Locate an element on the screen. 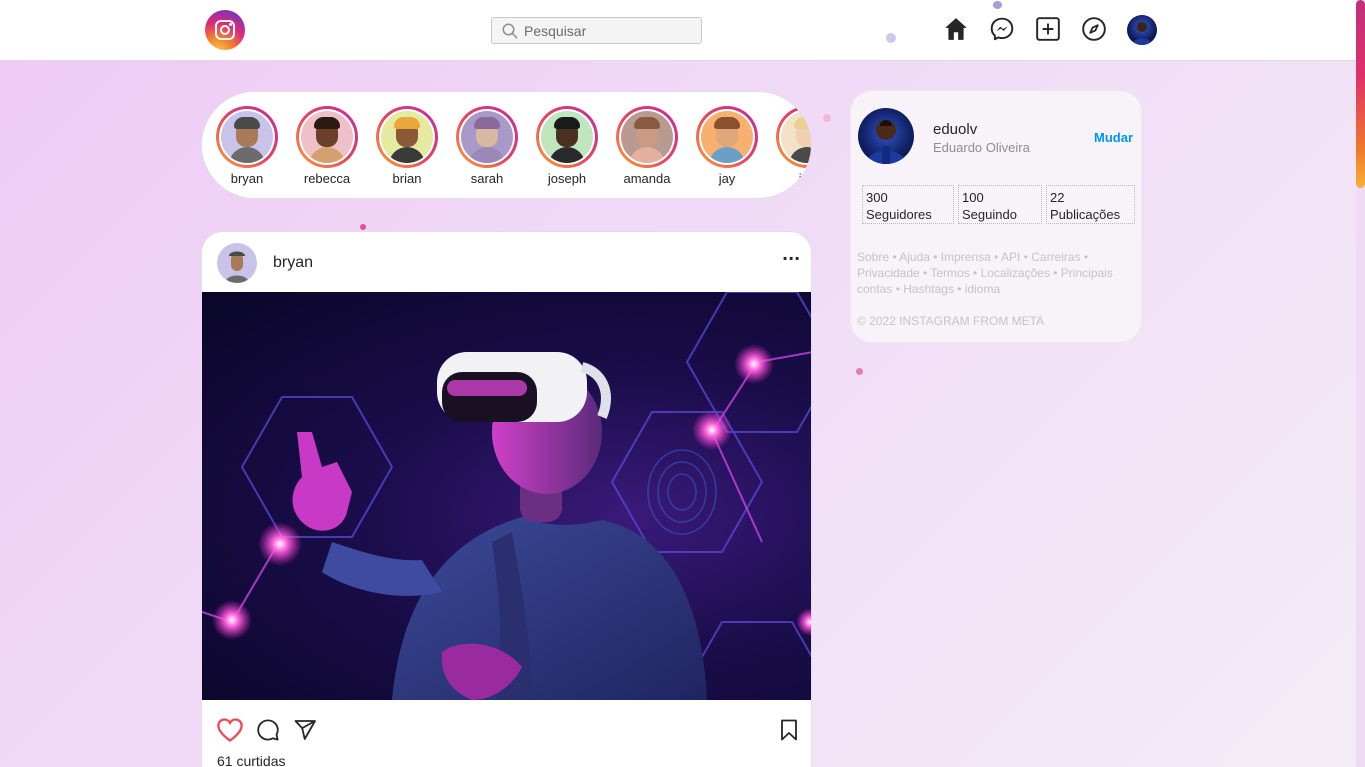 The height and width of the screenshot is (767, 1365). story-item: jas is located at coordinates (791, 146).